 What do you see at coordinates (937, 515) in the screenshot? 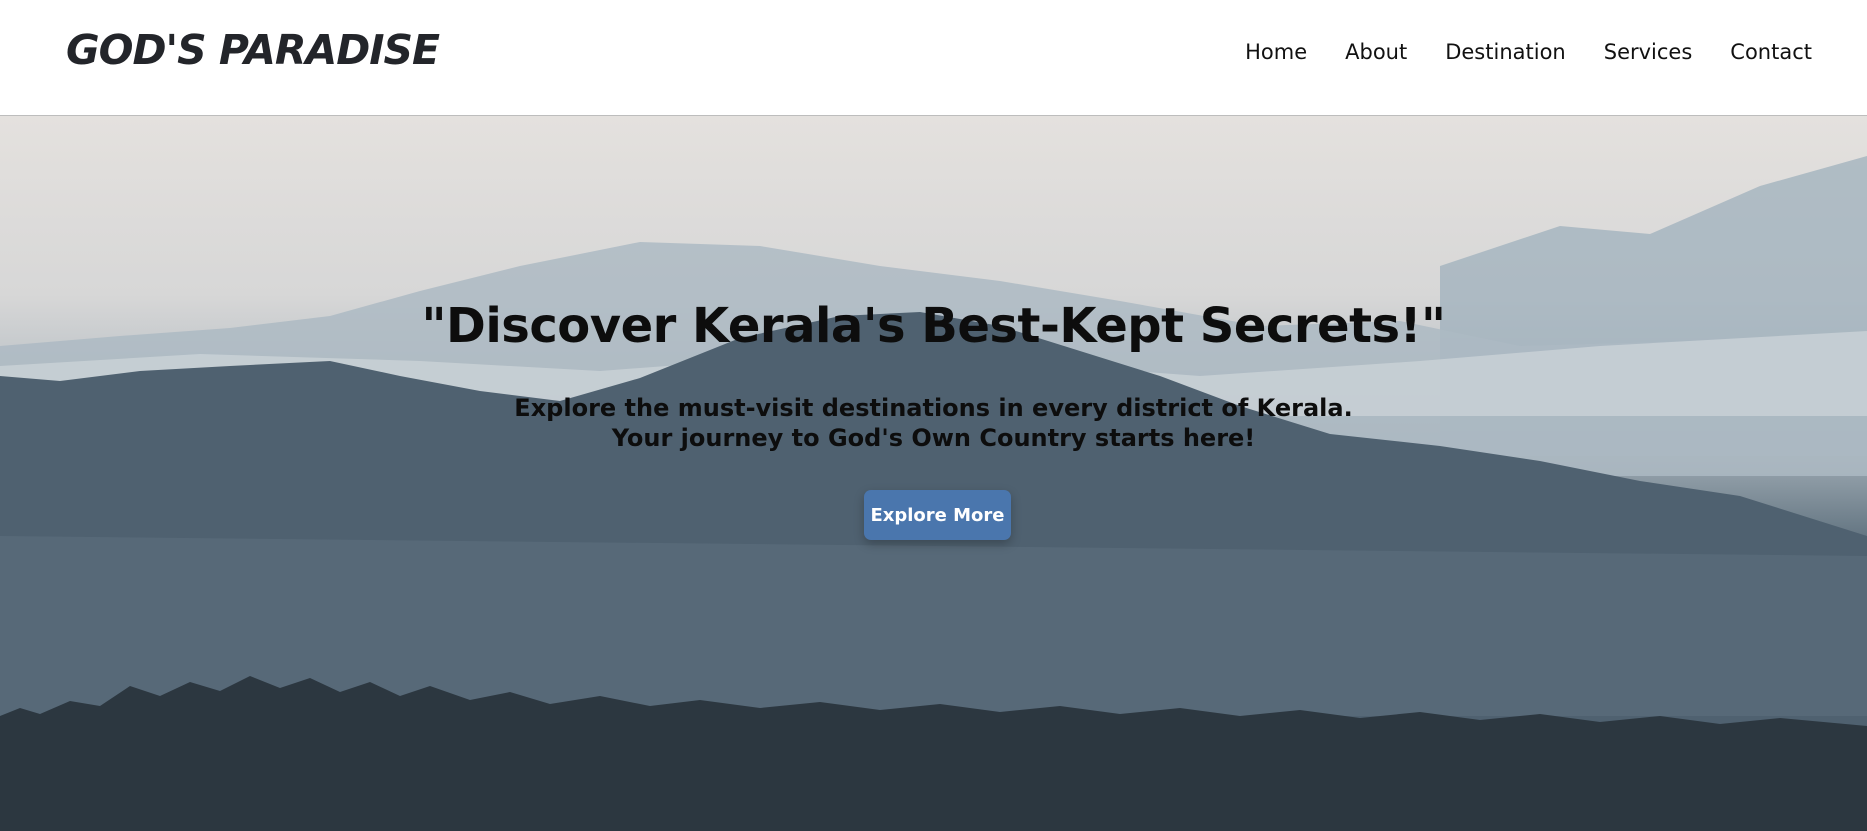
I see `explore-more-button: Explore More` at bounding box center [937, 515].